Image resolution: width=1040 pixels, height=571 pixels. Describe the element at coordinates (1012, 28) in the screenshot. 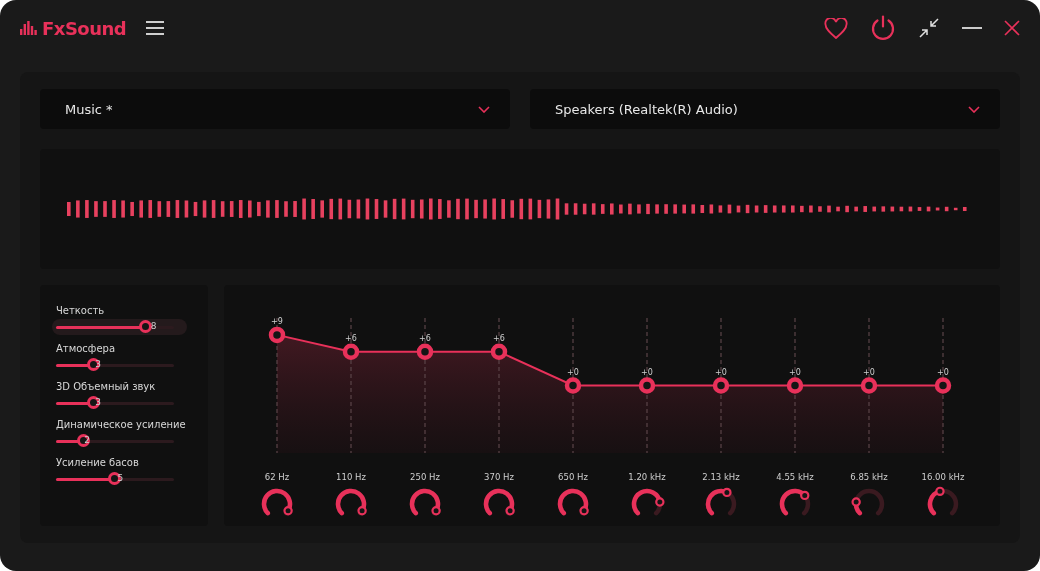

I see `close-icon` at that location.